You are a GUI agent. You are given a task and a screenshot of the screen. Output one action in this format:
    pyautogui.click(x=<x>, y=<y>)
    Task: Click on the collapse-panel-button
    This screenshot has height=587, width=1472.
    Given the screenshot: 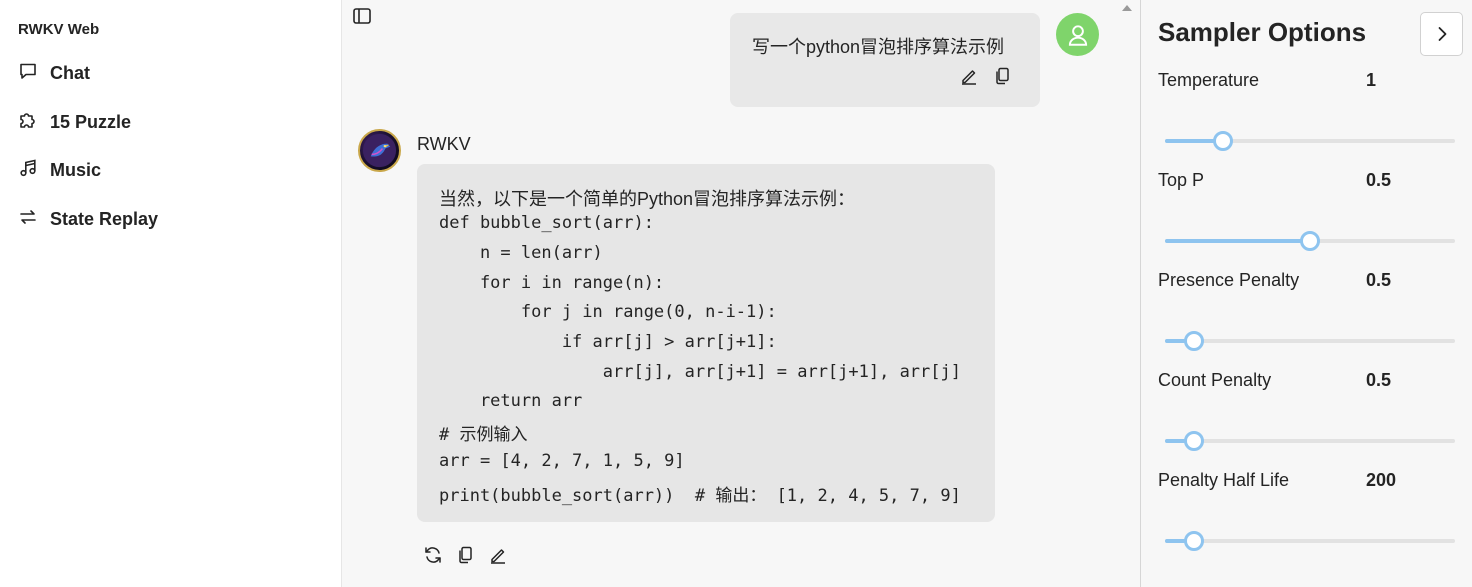 What is the action you would take?
    pyautogui.click(x=1441, y=34)
    